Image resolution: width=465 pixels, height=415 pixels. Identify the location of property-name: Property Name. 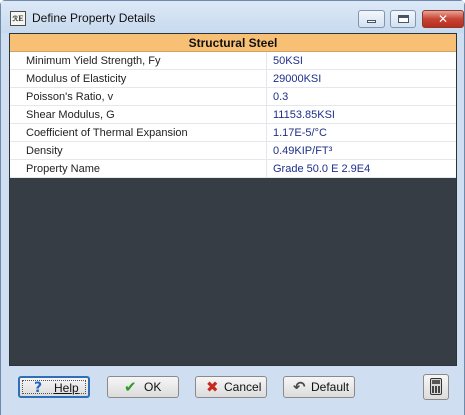
(63, 169).